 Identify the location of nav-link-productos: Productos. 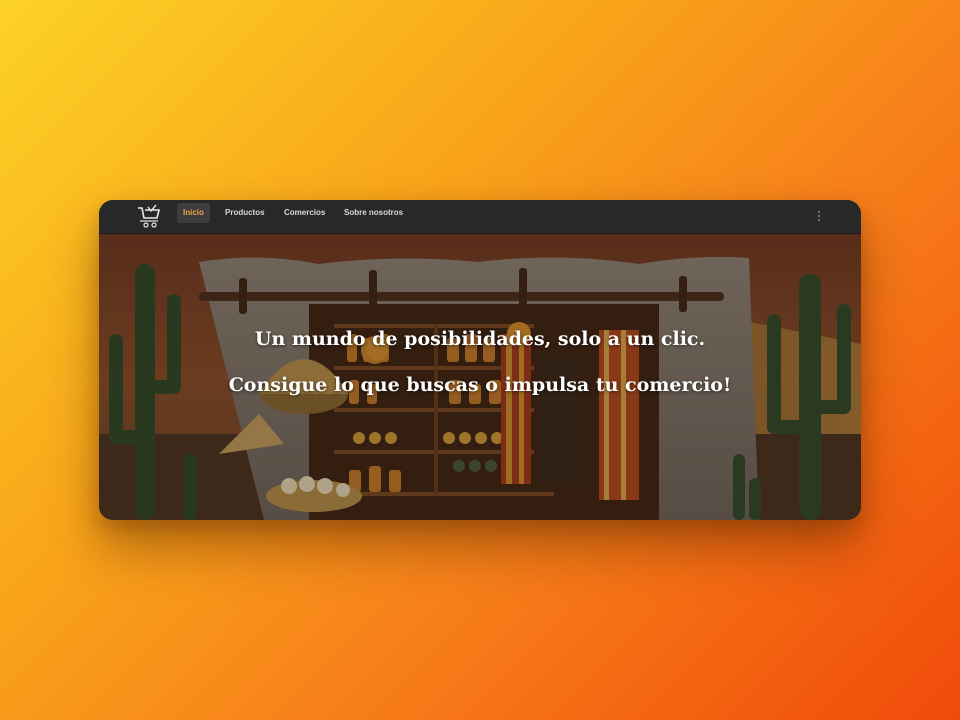
(245, 213).